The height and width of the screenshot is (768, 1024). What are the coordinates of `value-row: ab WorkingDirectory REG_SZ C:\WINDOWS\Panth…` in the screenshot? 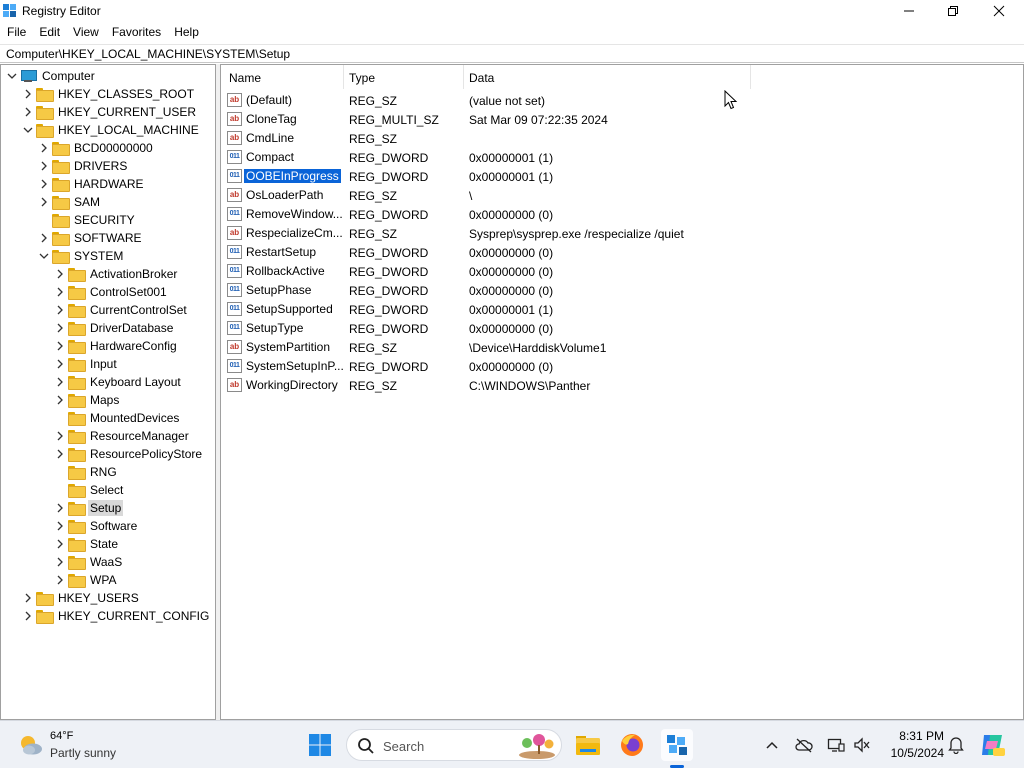 It's located at (525, 385).